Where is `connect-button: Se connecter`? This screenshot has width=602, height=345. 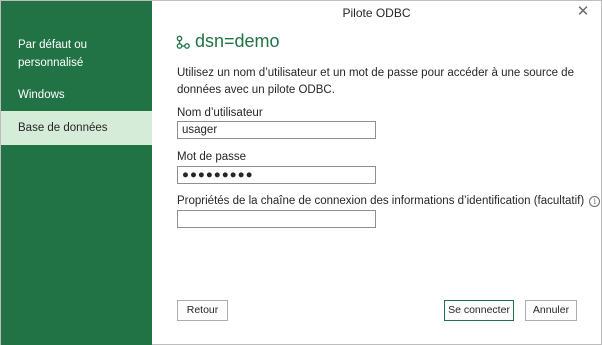 connect-button: Se connecter is located at coordinates (479, 310).